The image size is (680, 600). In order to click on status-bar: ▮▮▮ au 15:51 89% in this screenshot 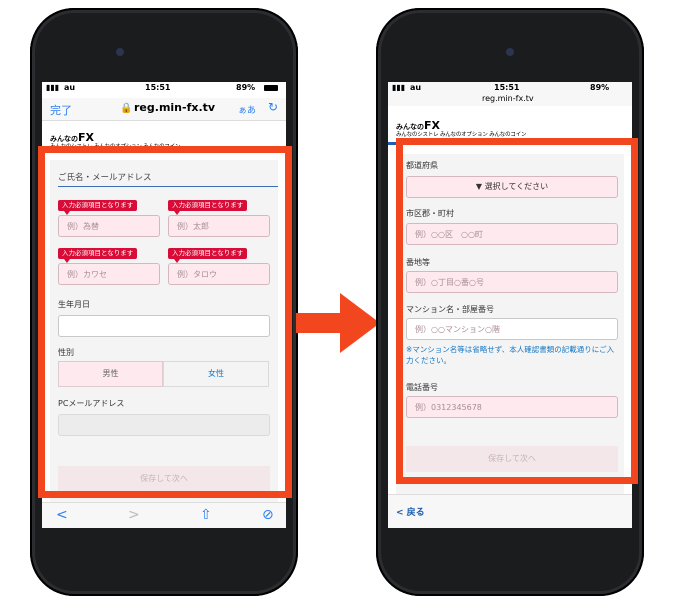, I will do `click(164, 89)`.